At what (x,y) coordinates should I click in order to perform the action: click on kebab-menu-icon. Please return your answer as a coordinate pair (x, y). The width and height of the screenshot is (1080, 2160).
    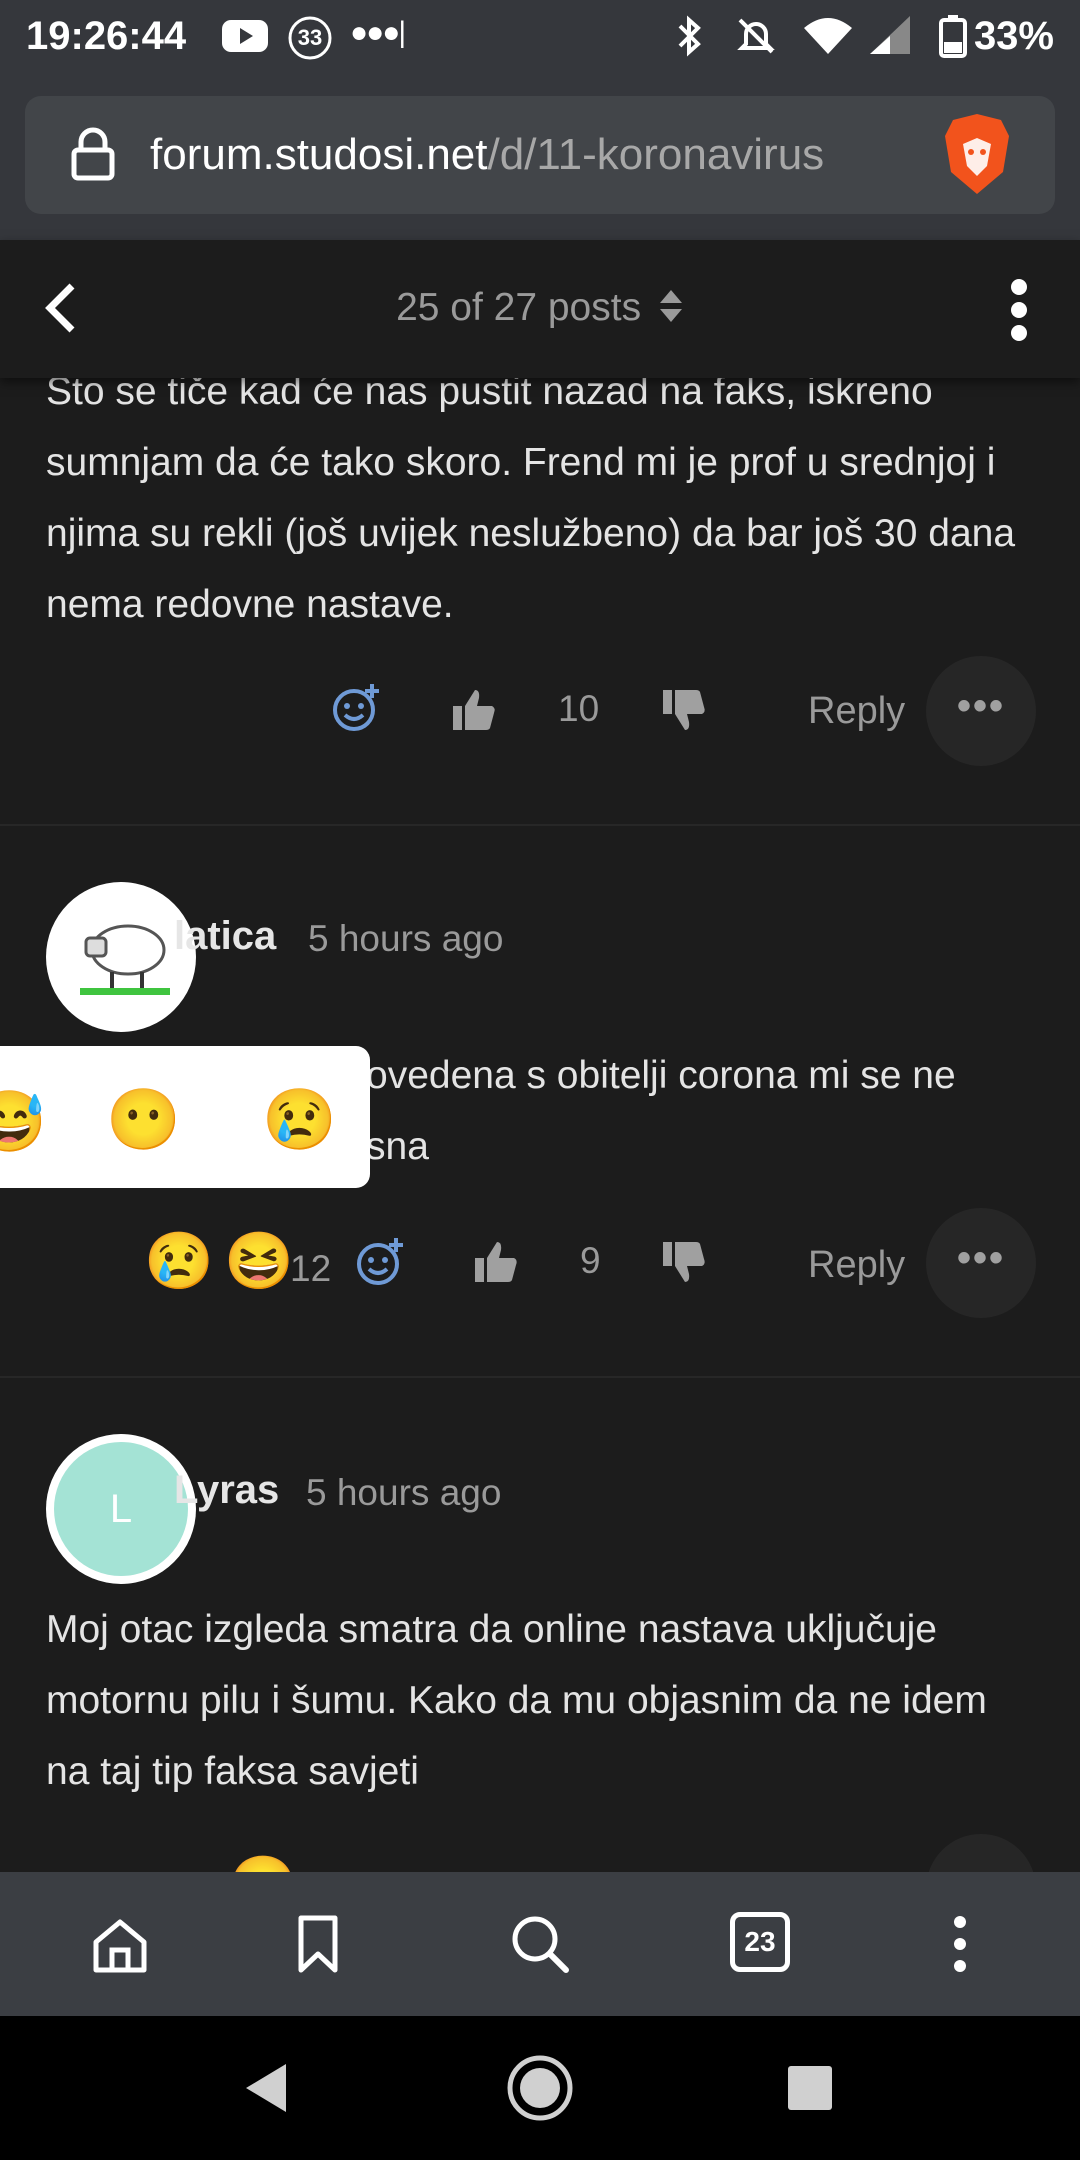
    Looking at the image, I should click on (1019, 312).